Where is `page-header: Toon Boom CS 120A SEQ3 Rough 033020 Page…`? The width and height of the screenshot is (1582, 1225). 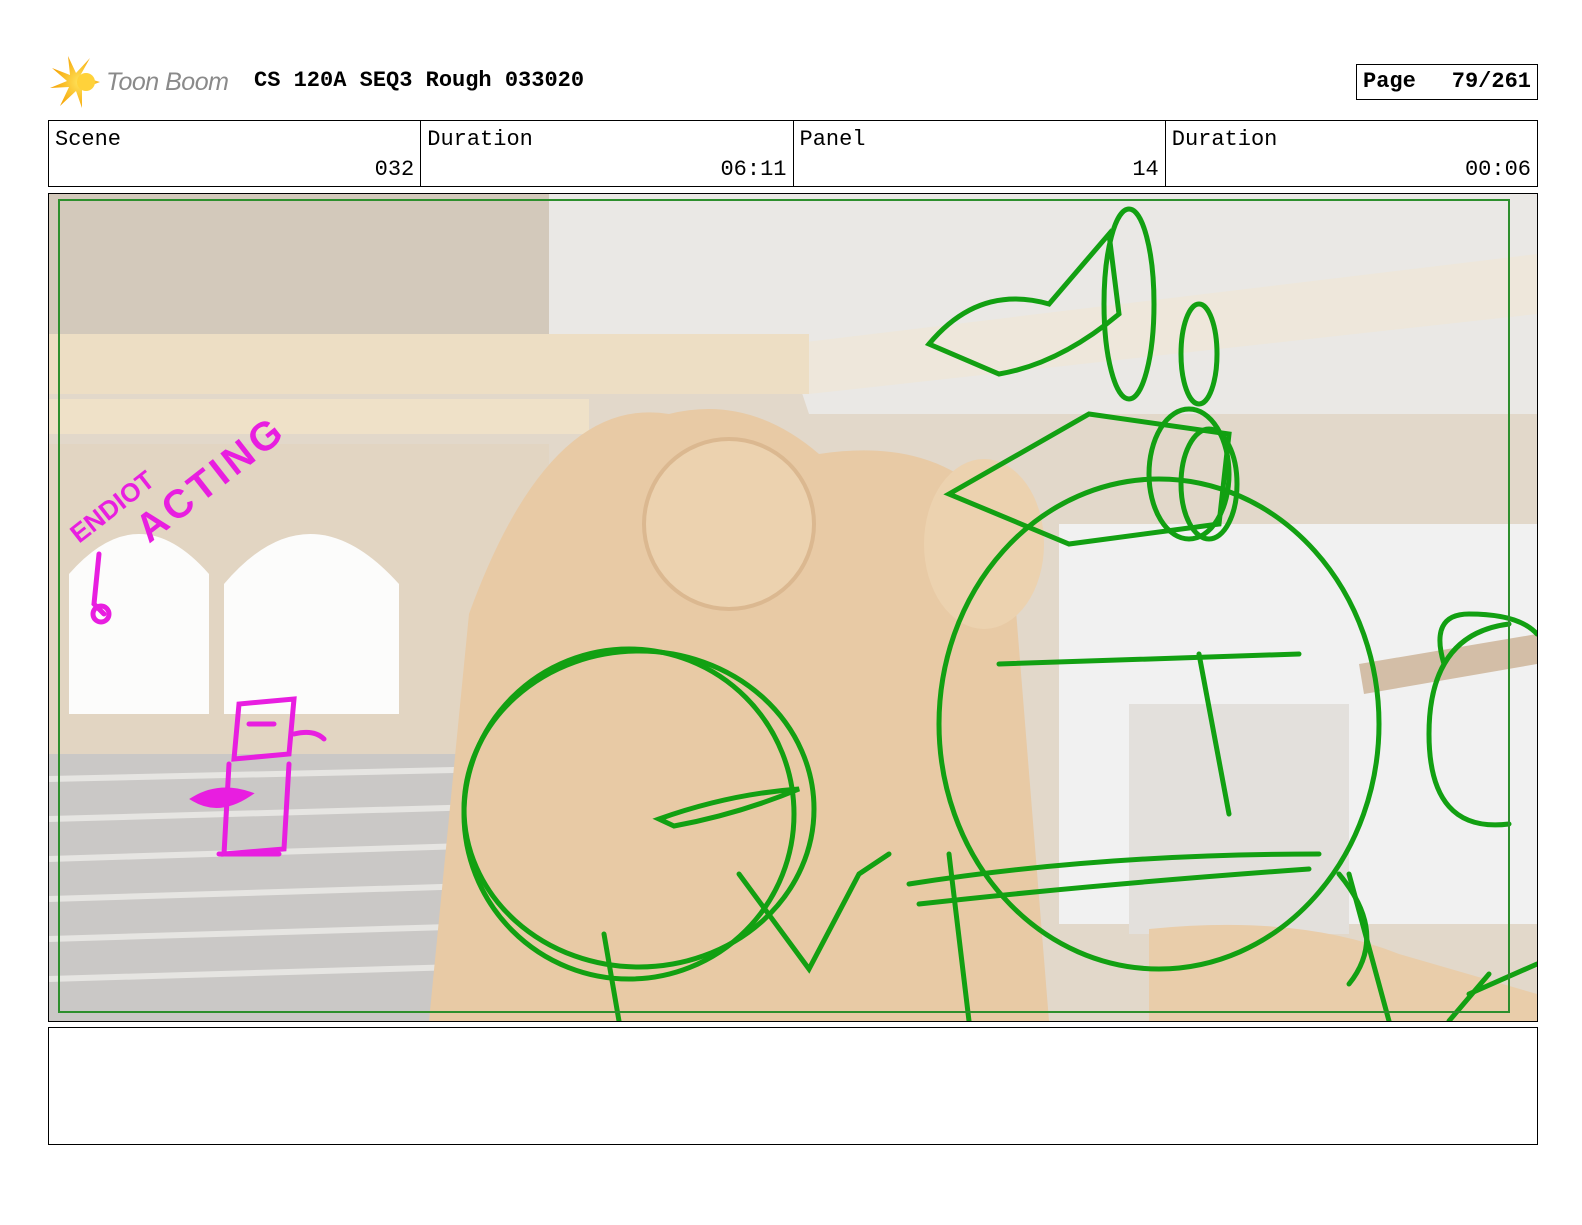
page-header: Toon Boom CS 120A SEQ3 Rough 033020 Page… is located at coordinates (793, 82).